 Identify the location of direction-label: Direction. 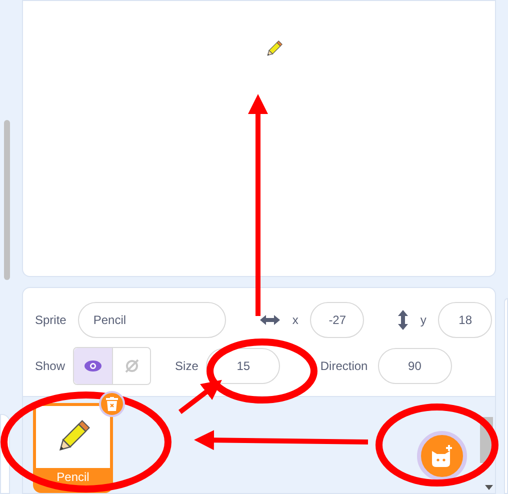
(344, 366).